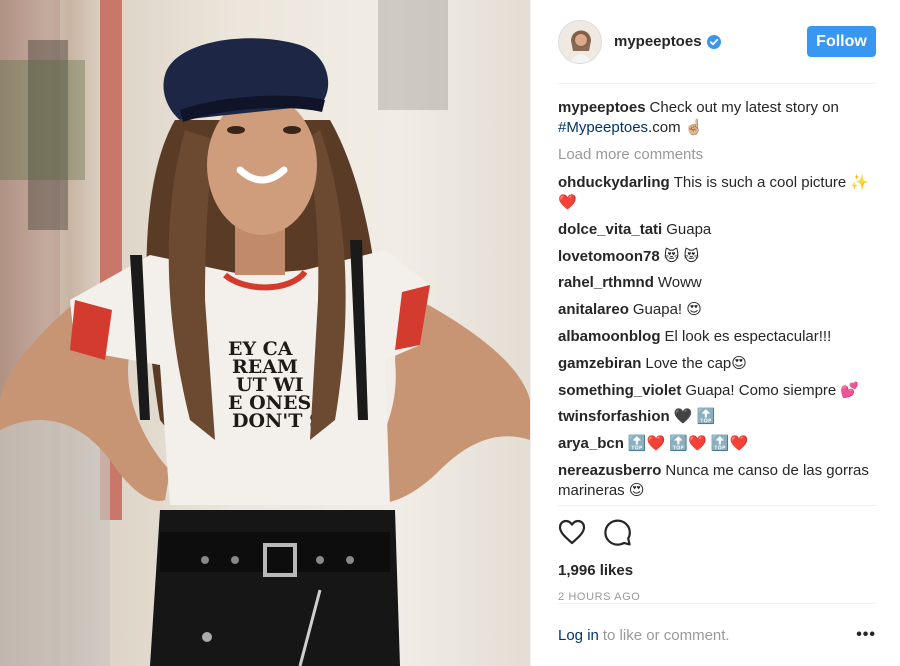 The width and height of the screenshot is (900, 666). What do you see at coordinates (717, 570) in the screenshot?
I see `likes-count: 1,996 likes` at bounding box center [717, 570].